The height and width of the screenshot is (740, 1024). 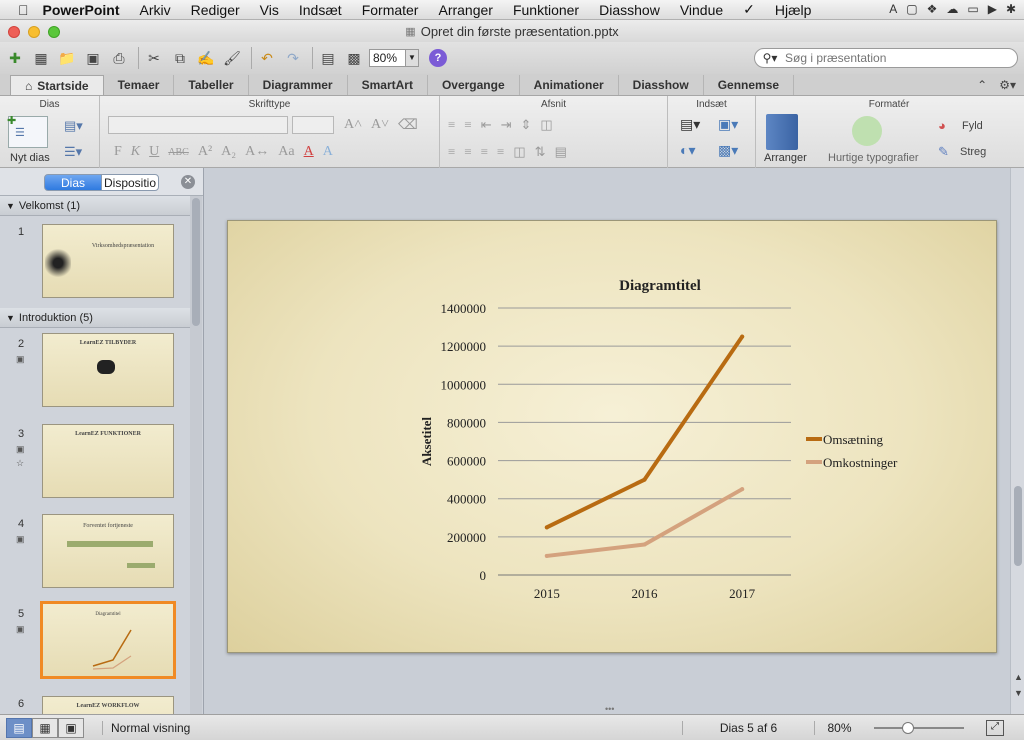 I want to click on sorter-view-button: ▦, so click(x=45, y=727).